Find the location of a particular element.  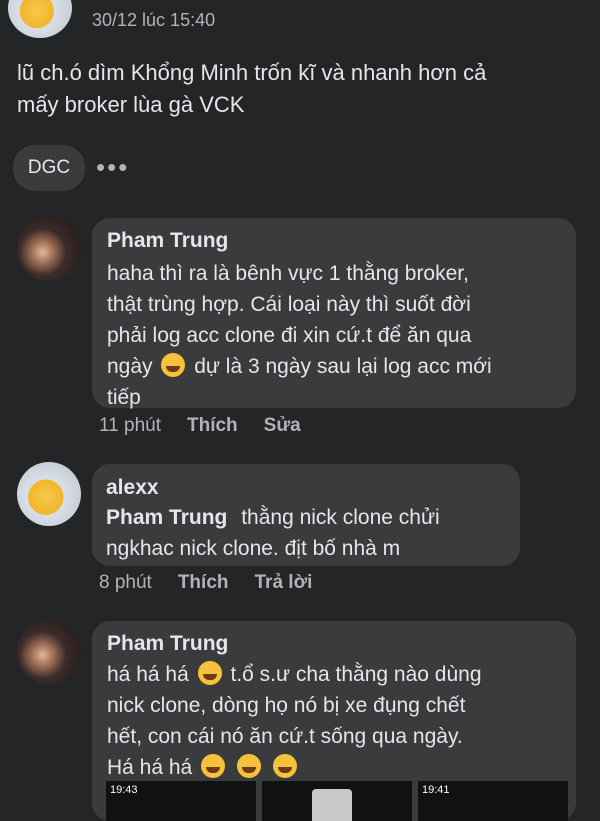

reply-button: Trả lời is located at coordinates (284, 583).